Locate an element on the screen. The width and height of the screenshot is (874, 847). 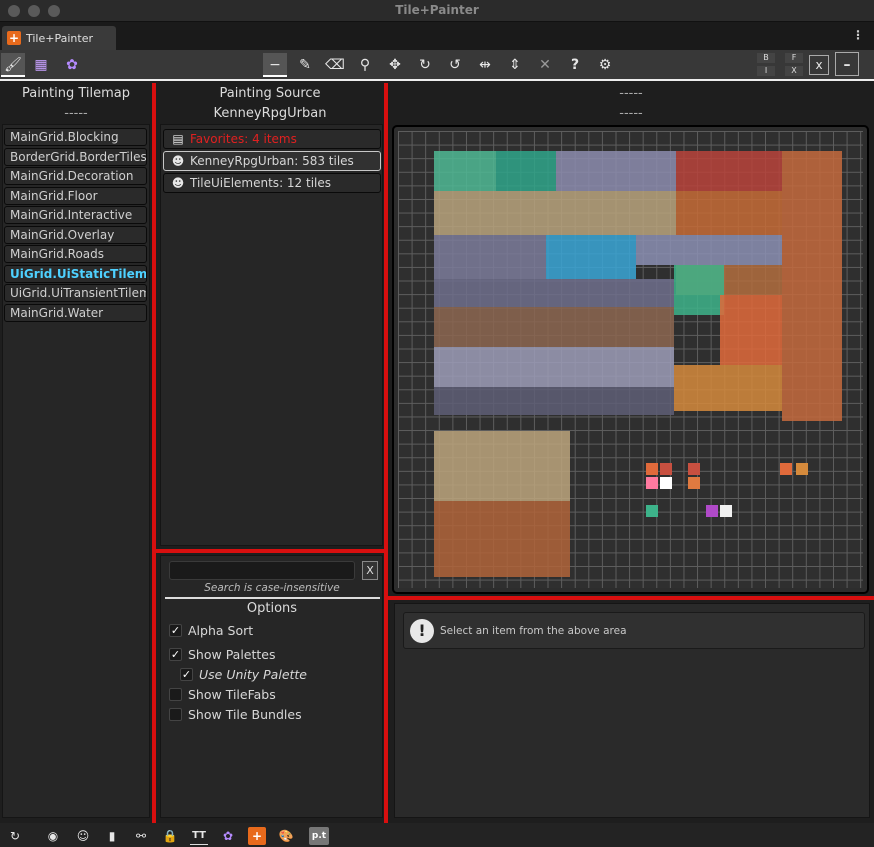
eye-icon: ◉ is located at coordinates (53, 836).